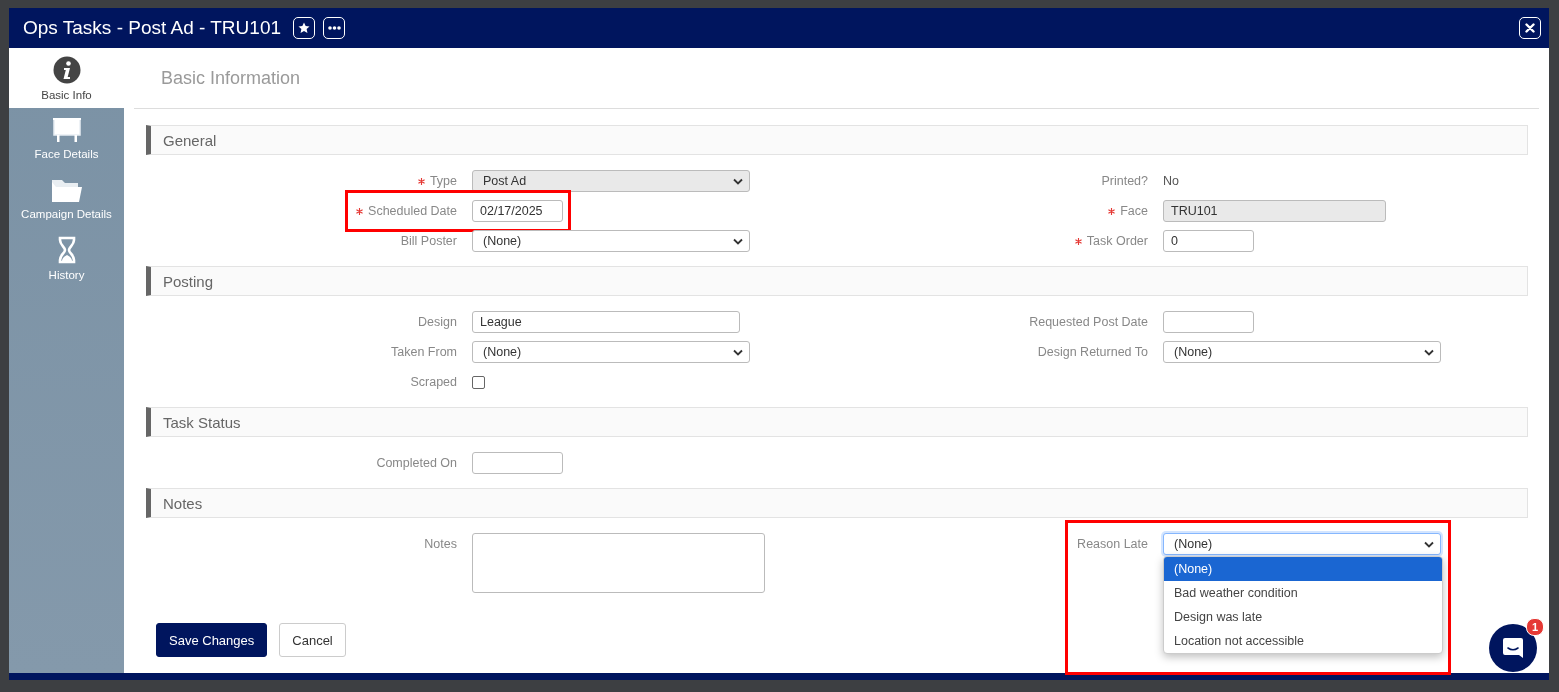 The width and height of the screenshot is (1559, 692). I want to click on close-button, so click(1530, 28).